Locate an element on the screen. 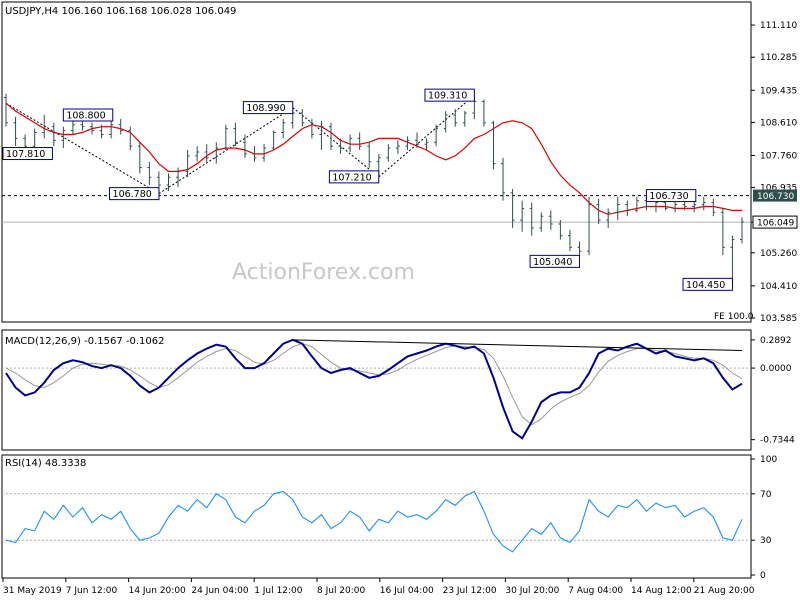 Image resolution: width=800 pixels, height=600 pixels. macd-tick-label: 0.2892 is located at coordinates (776, 341).